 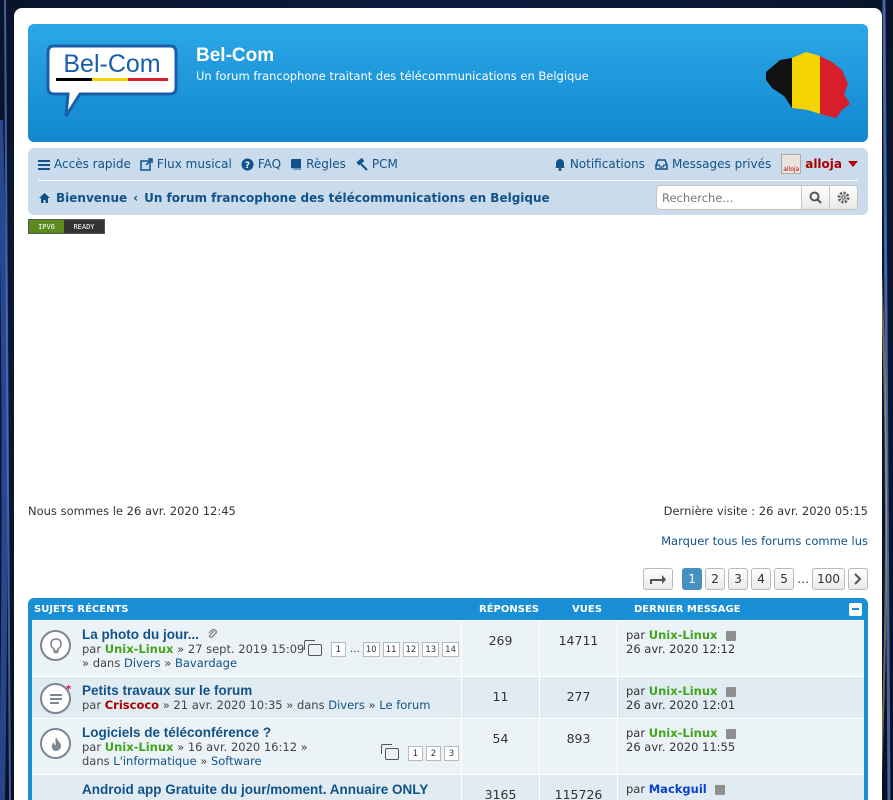 I want to click on topic-date: » 27 sept. 2019 15:09, so click(x=241, y=649).